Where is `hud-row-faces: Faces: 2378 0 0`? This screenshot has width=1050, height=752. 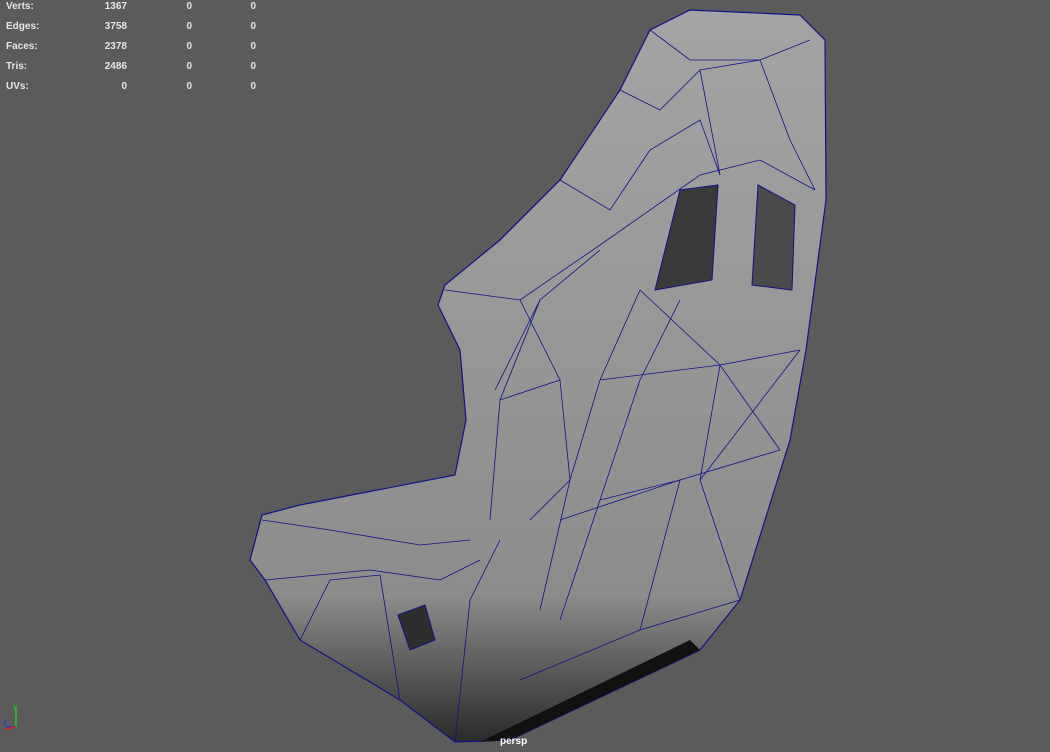 hud-row-faces: Faces: 2378 0 0 is located at coordinates (131, 50).